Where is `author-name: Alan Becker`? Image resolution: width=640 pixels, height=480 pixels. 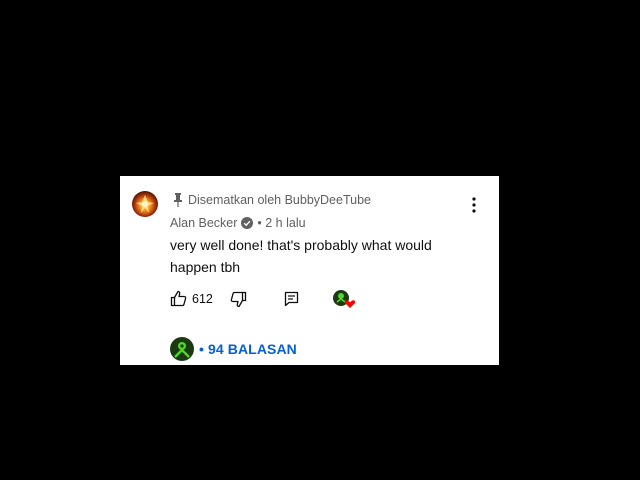
author-name: Alan Becker is located at coordinates (203, 223).